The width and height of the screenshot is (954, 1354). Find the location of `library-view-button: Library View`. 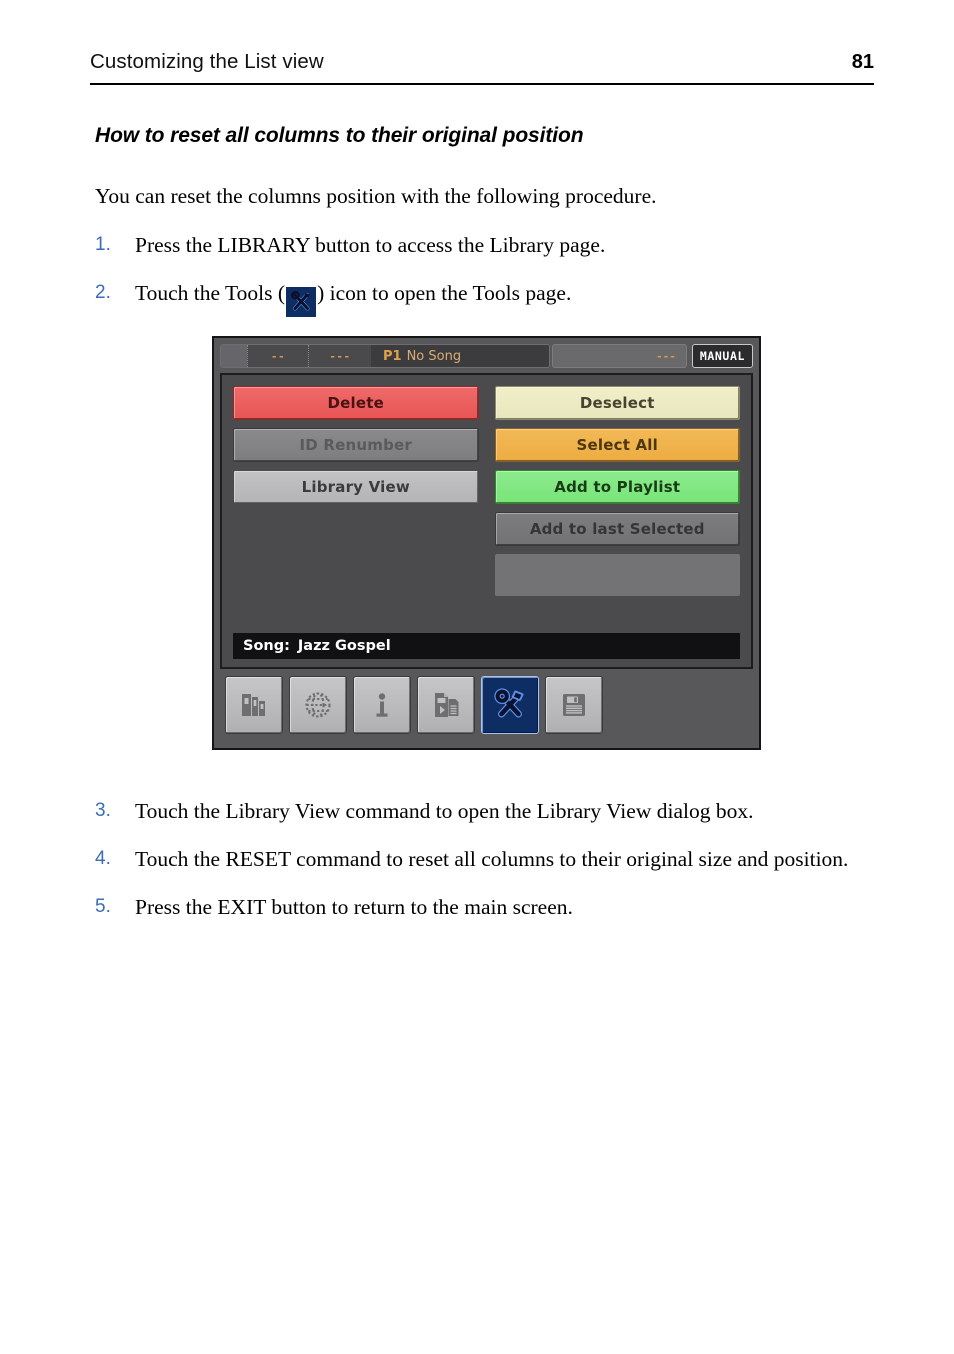

library-view-button: Library View is located at coordinates (356, 487).